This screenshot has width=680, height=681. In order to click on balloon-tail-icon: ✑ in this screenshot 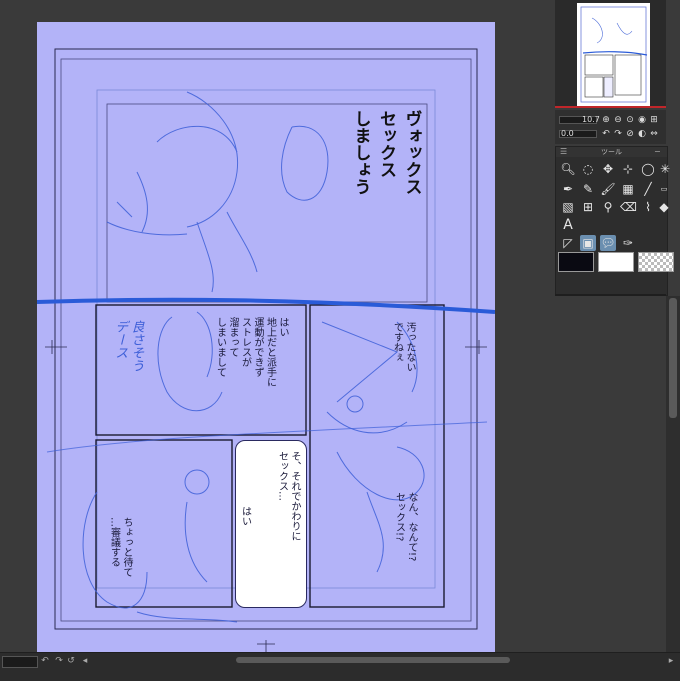, I will do `click(628, 243)`.